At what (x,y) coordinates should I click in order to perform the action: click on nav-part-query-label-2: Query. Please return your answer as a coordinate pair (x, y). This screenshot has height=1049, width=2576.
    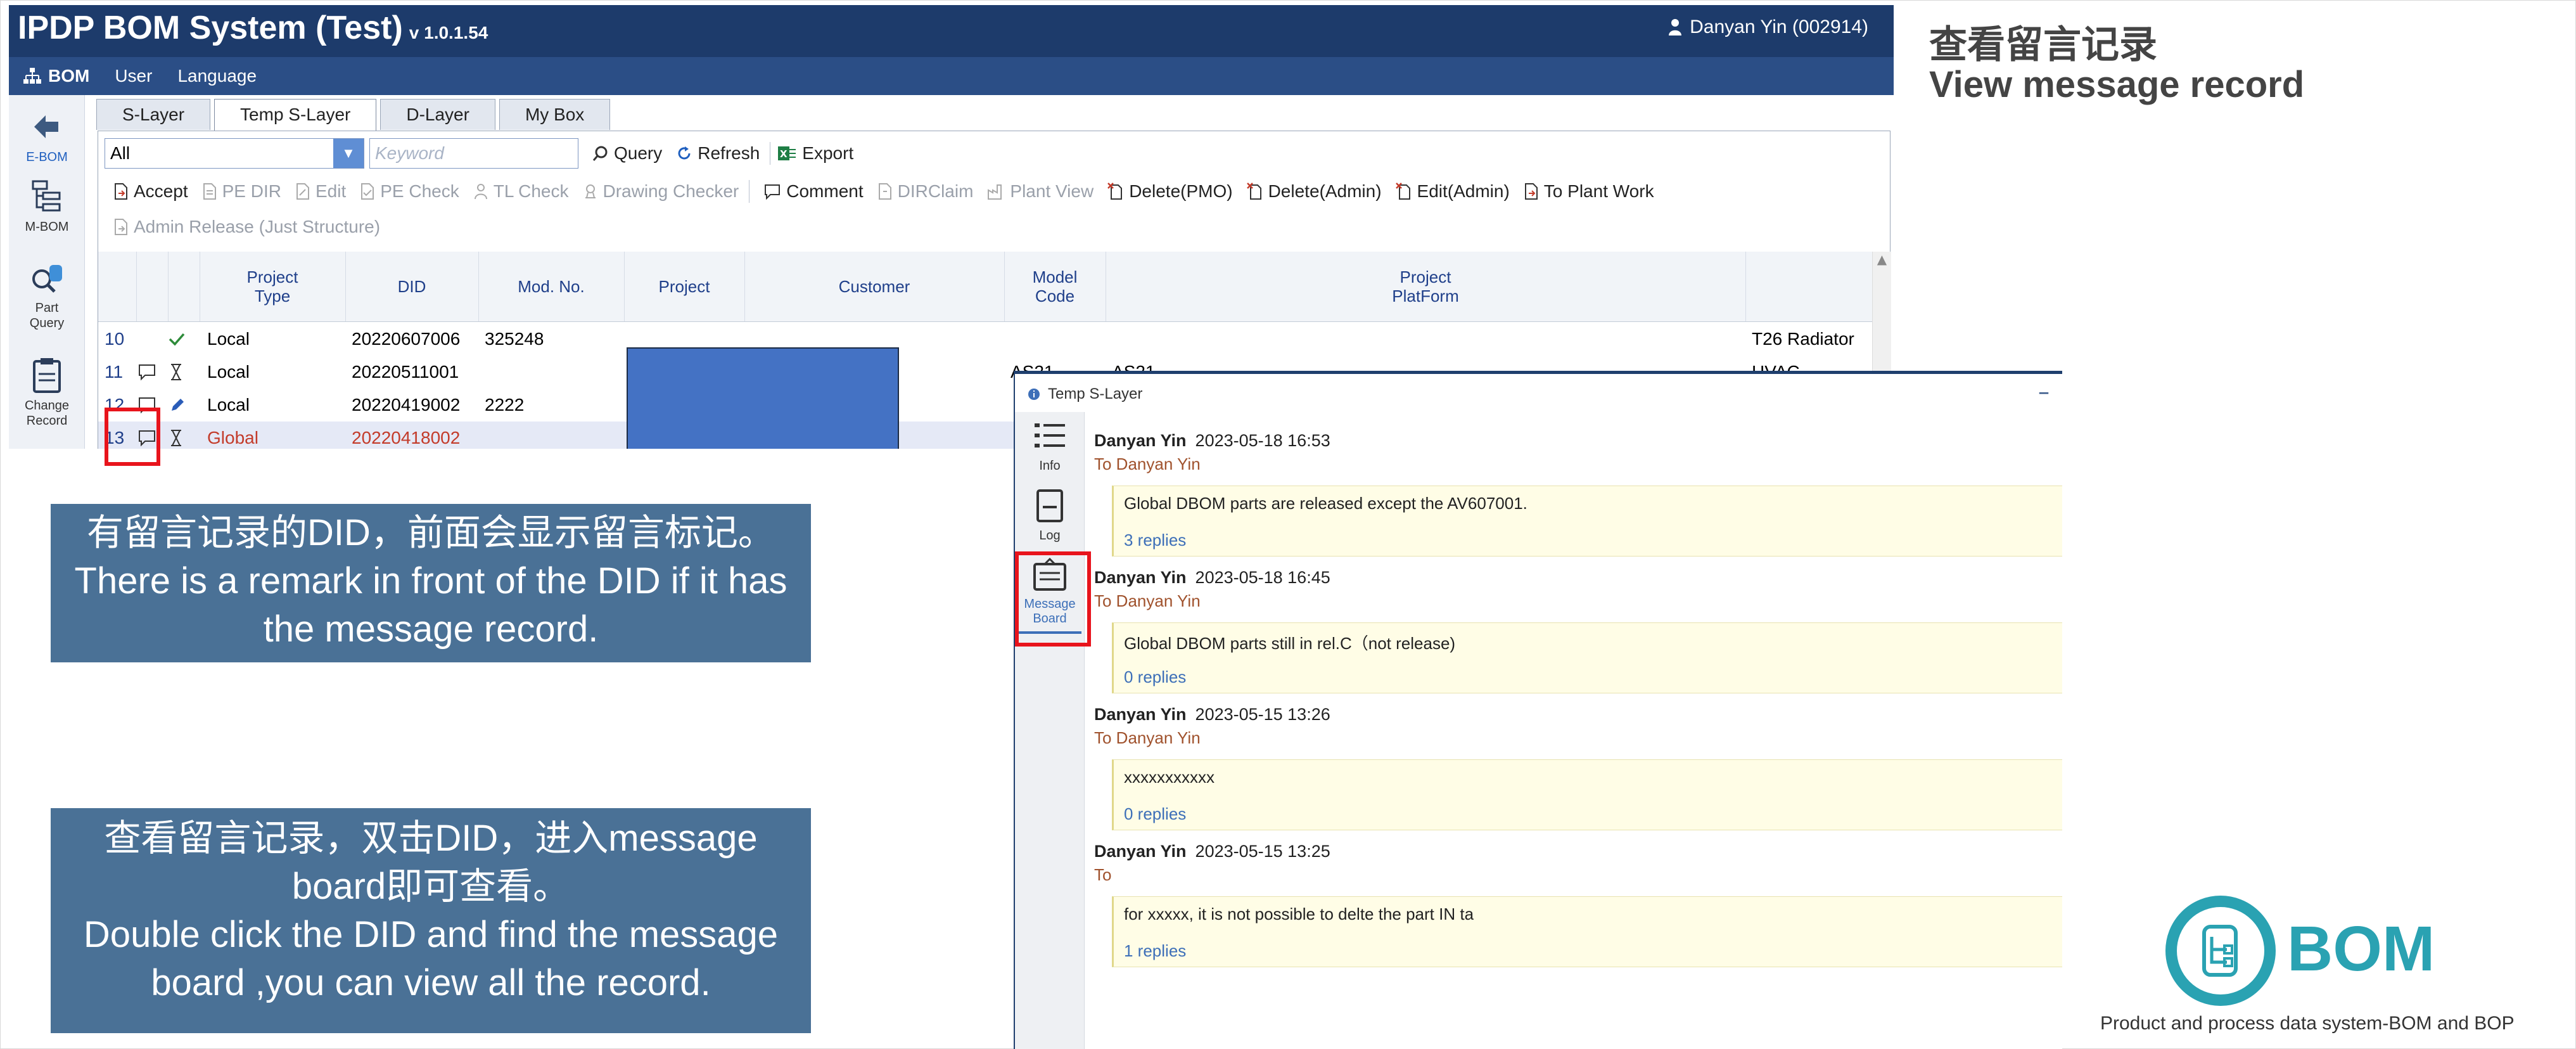
    Looking at the image, I should click on (47, 323).